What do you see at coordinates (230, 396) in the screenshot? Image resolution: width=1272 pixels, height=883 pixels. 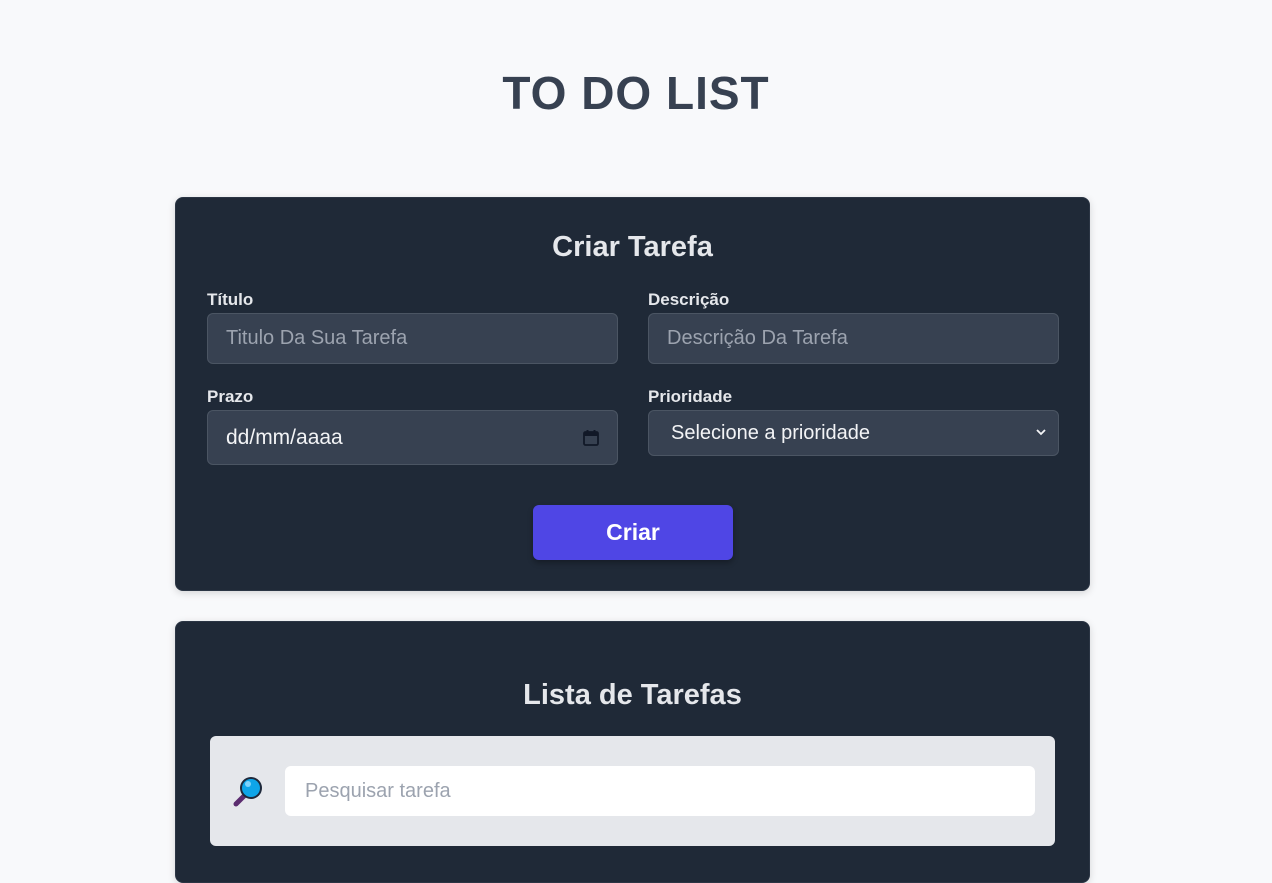 I see `deadline-label: Prazo` at bounding box center [230, 396].